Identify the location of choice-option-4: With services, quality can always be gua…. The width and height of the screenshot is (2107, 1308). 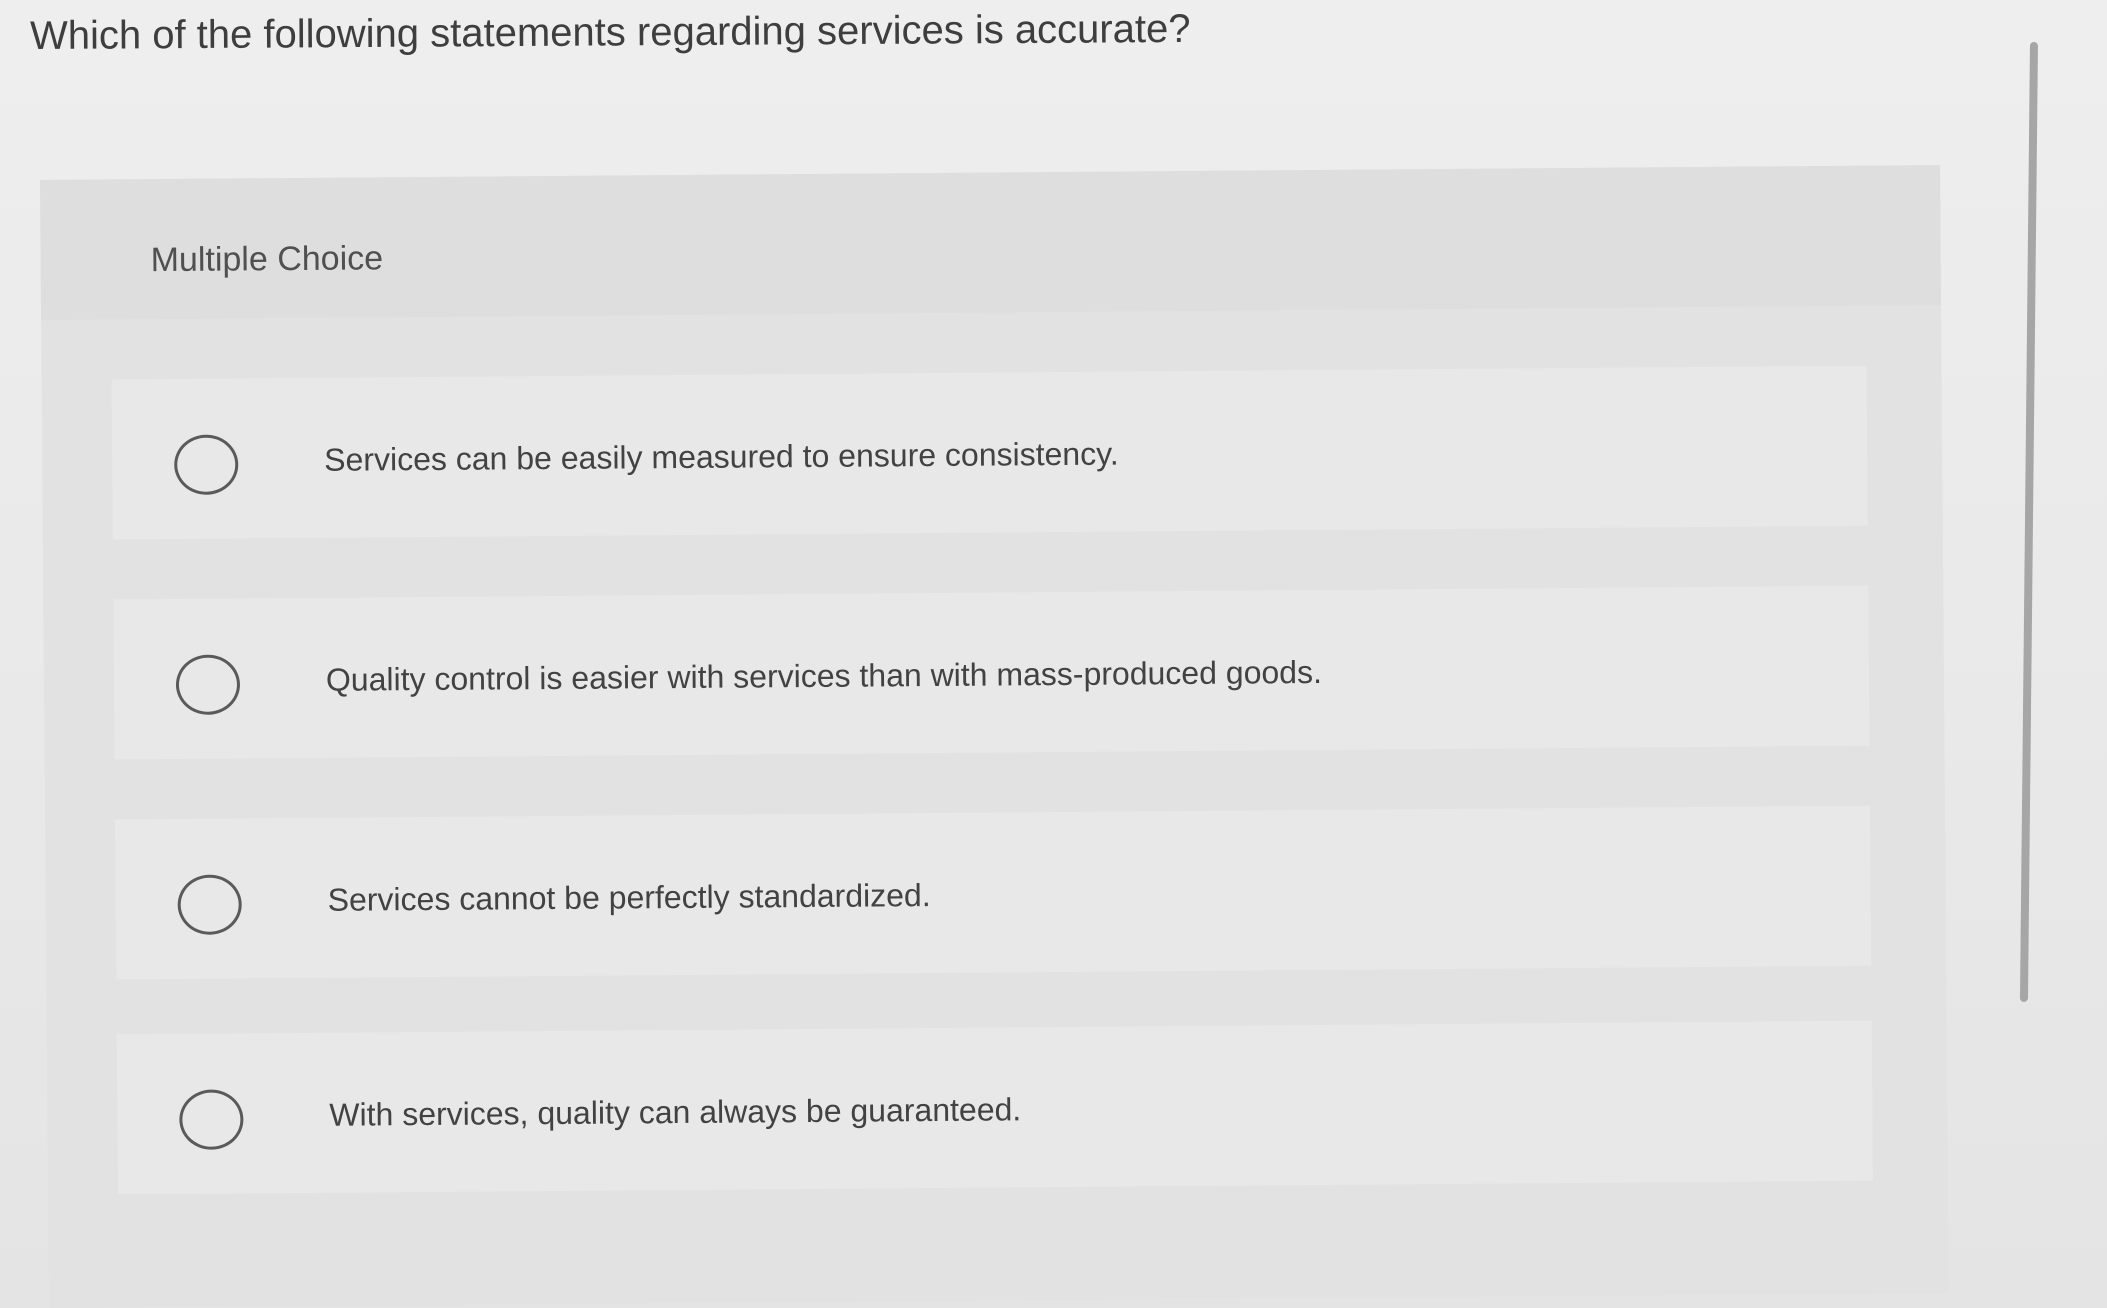
(994, 1107).